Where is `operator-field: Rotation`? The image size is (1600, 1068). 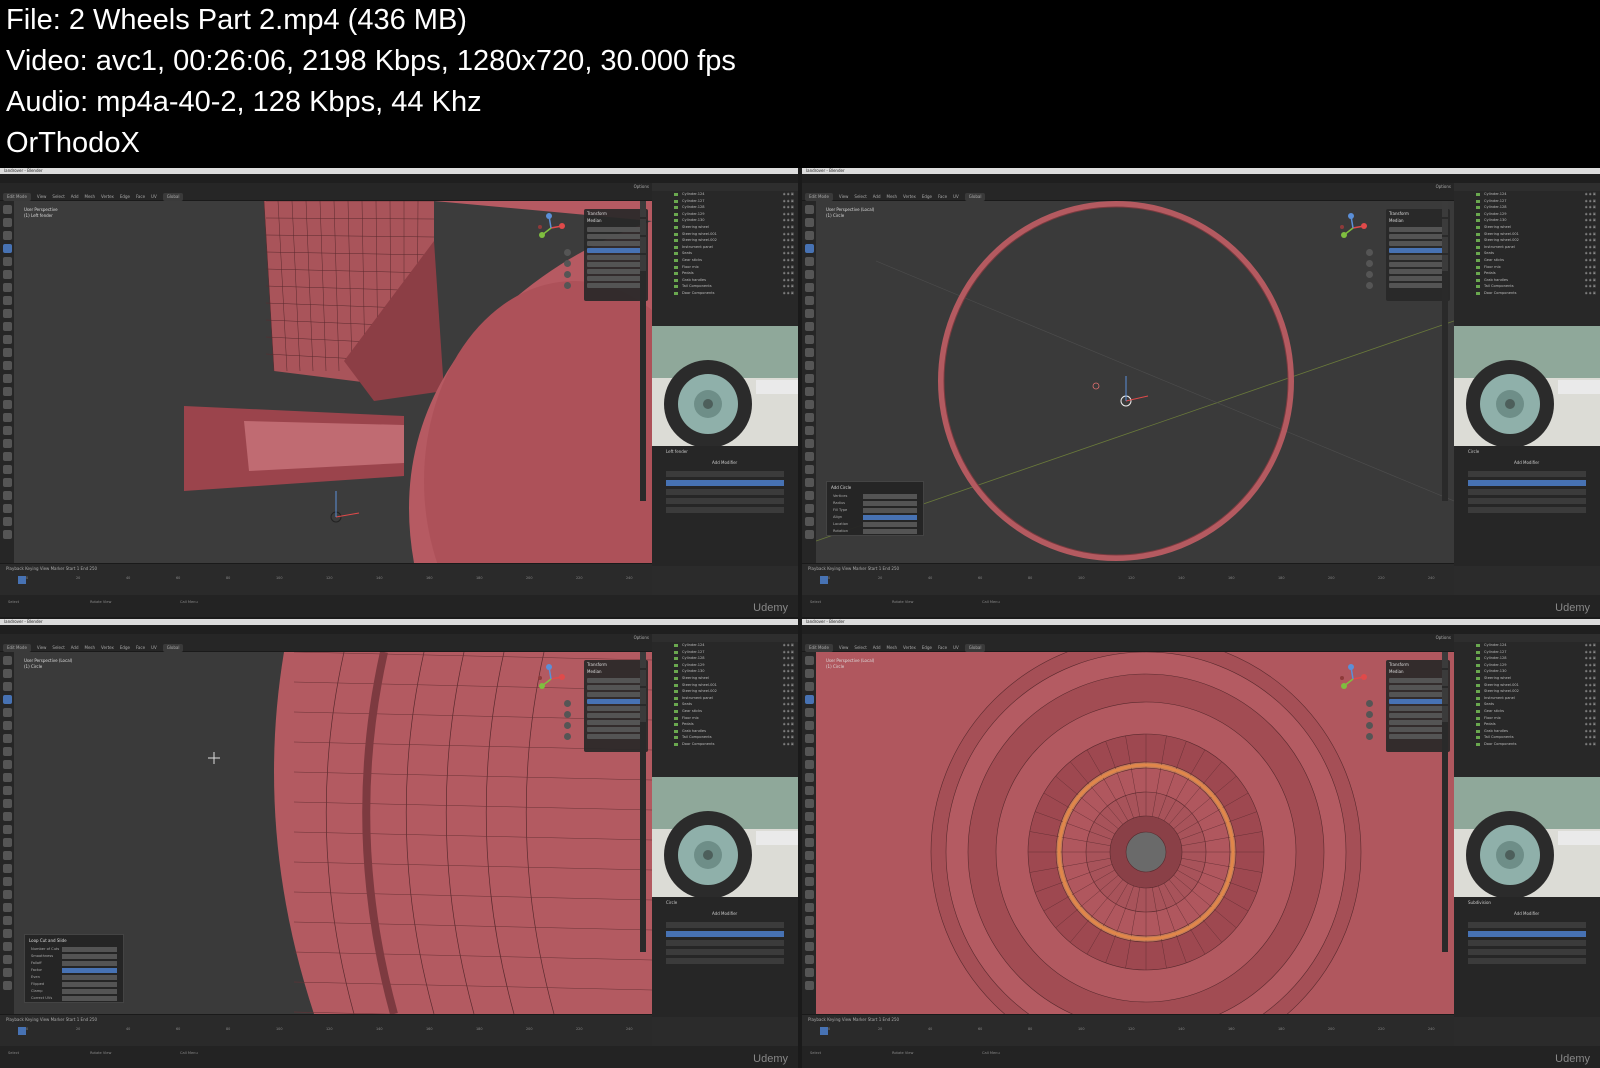
operator-field: Rotation is located at coordinates (875, 531).